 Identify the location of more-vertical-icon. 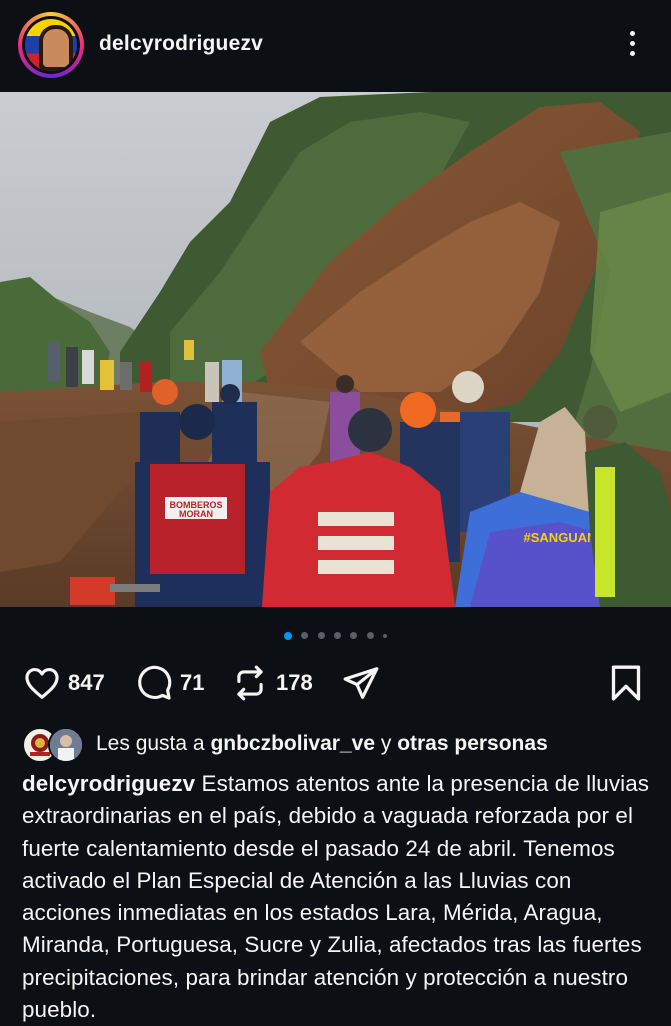
(632, 46).